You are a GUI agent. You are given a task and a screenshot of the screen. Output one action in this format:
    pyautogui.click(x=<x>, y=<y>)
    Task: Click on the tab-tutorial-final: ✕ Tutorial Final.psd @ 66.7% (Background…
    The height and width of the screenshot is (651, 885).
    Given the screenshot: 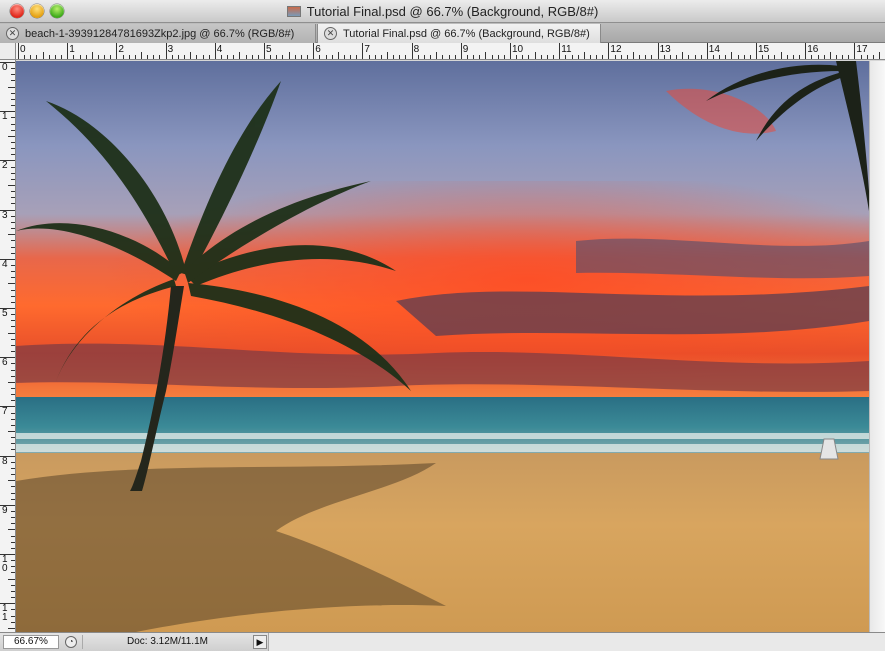 What is the action you would take?
    pyautogui.click(x=459, y=33)
    